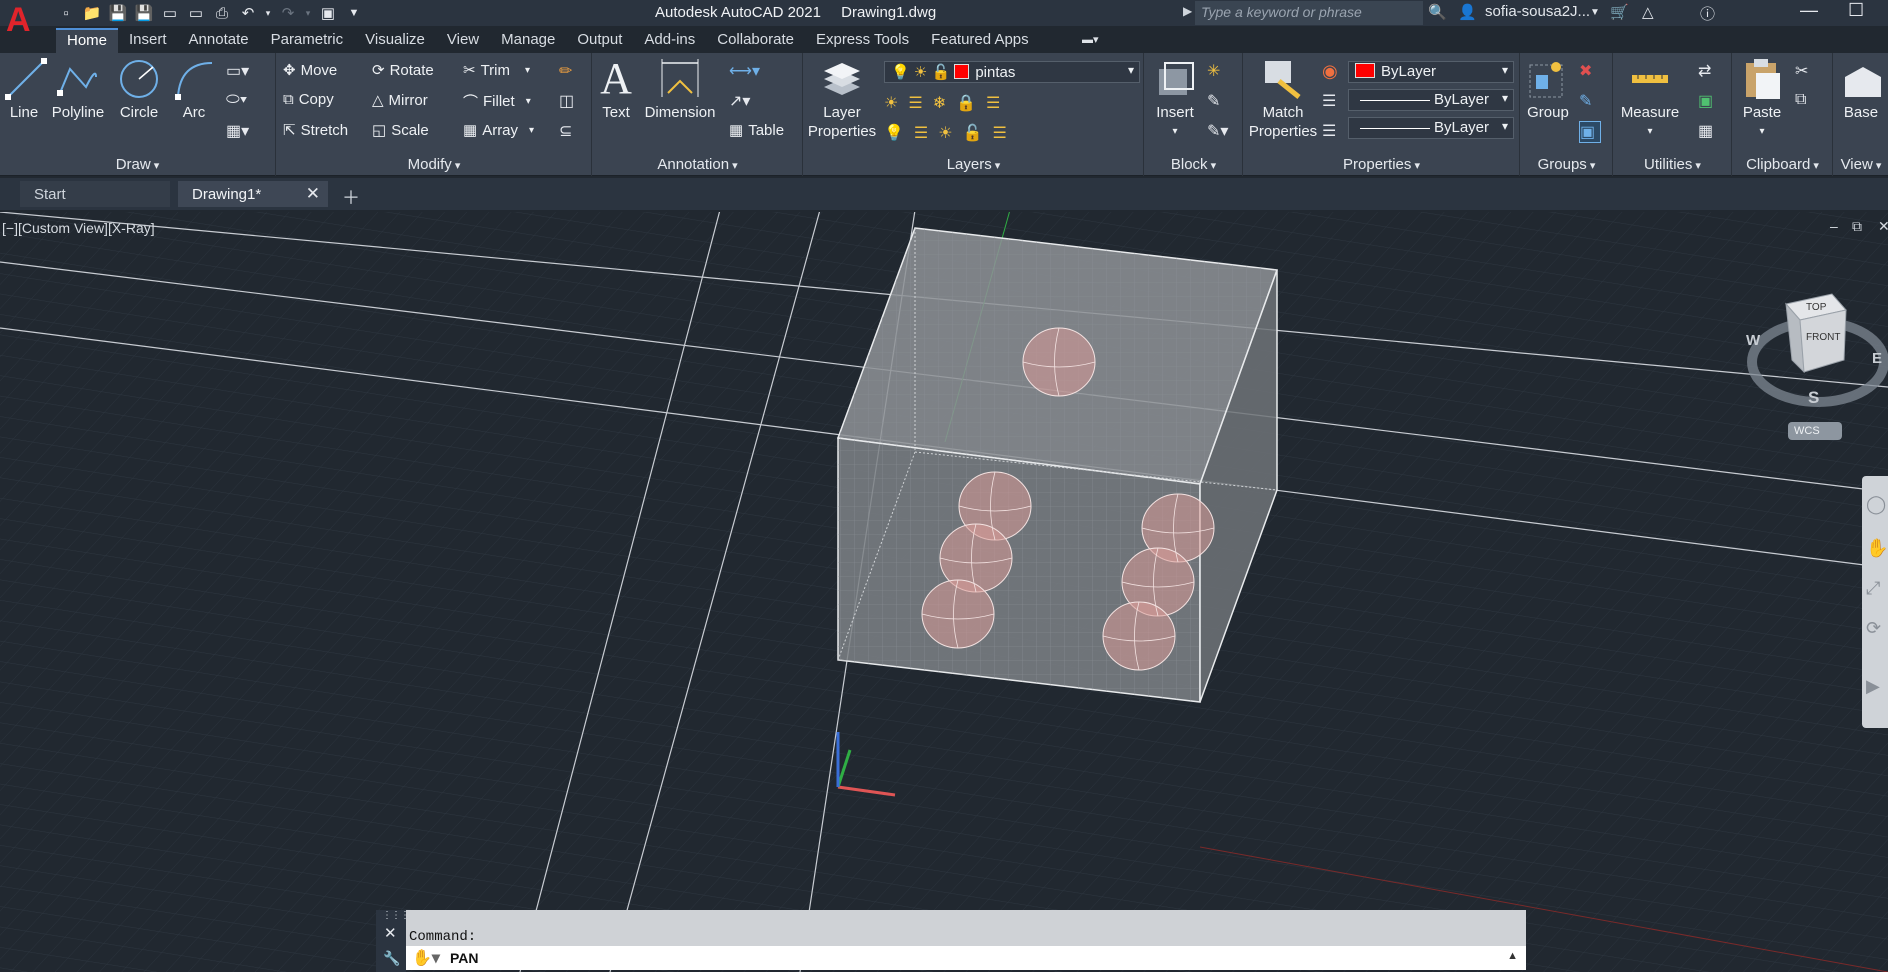 This screenshot has height=972, width=1888. Describe the element at coordinates (390, 933) in the screenshot. I see `command-close-icon: ✕` at that location.